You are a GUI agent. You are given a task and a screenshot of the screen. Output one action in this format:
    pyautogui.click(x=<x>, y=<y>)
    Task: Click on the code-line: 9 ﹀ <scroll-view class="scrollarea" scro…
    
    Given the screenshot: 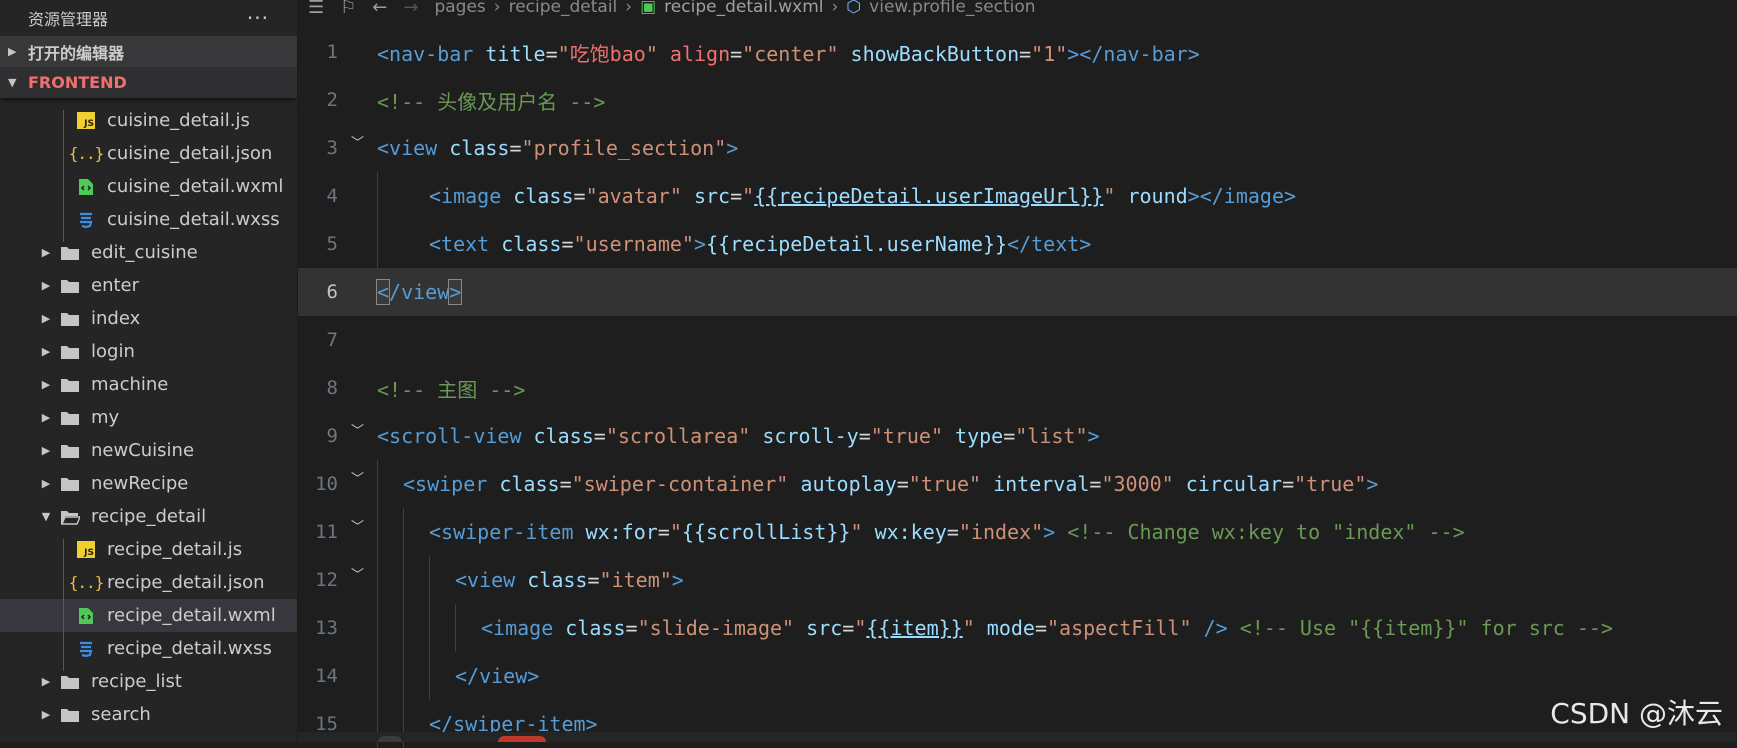 What is the action you would take?
    pyautogui.click(x=1017, y=436)
    